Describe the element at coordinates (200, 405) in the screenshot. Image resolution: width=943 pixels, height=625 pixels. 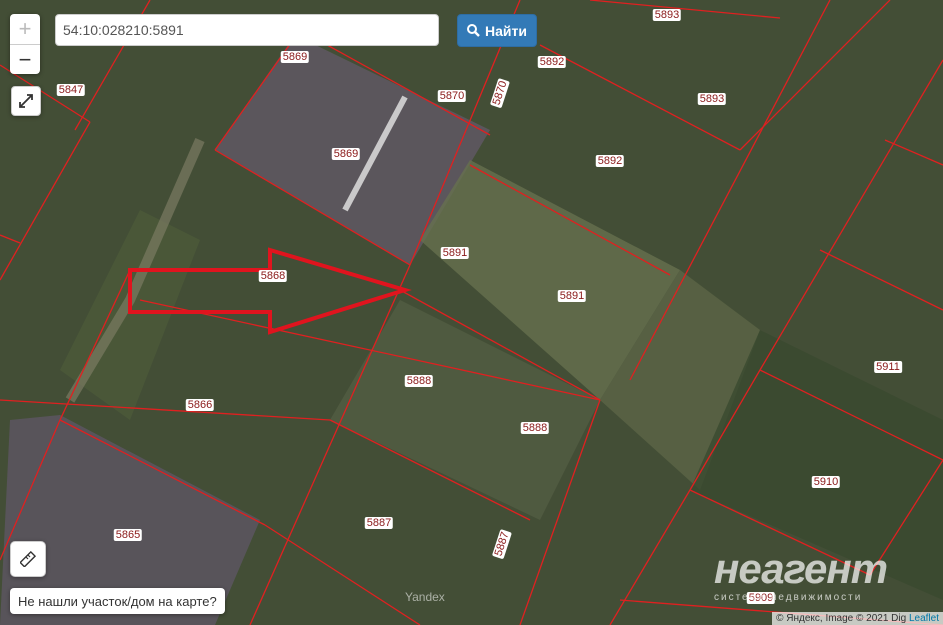
I see `parcel-label: 5866` at that location.